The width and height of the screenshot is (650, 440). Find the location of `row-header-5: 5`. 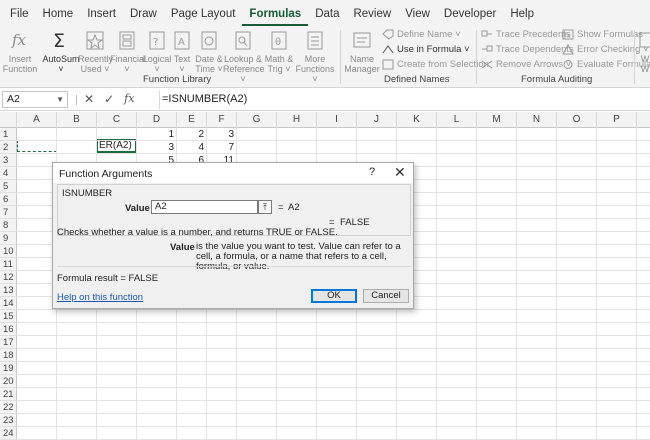

row-header-5: 5 is located at coordinates (8, 186).